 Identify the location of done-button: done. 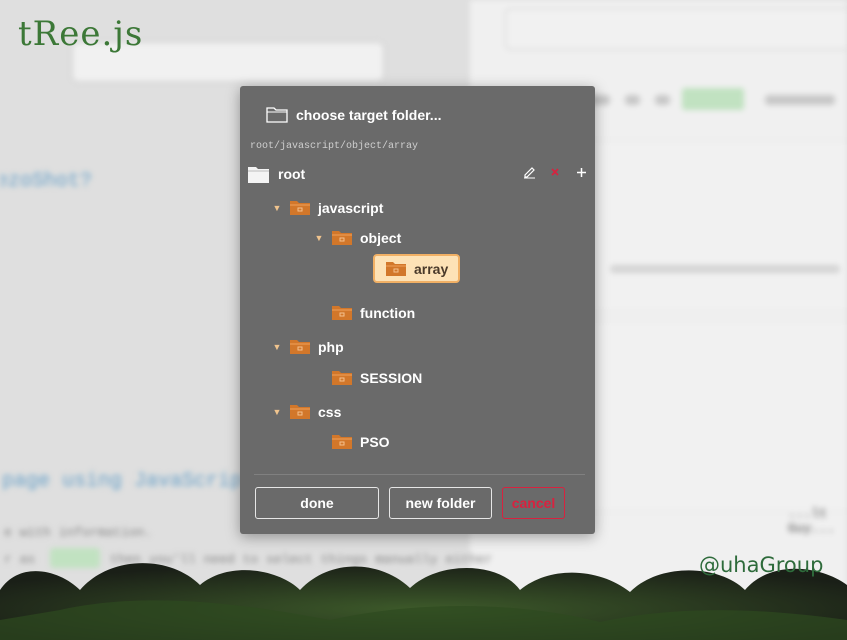
(317, 503).